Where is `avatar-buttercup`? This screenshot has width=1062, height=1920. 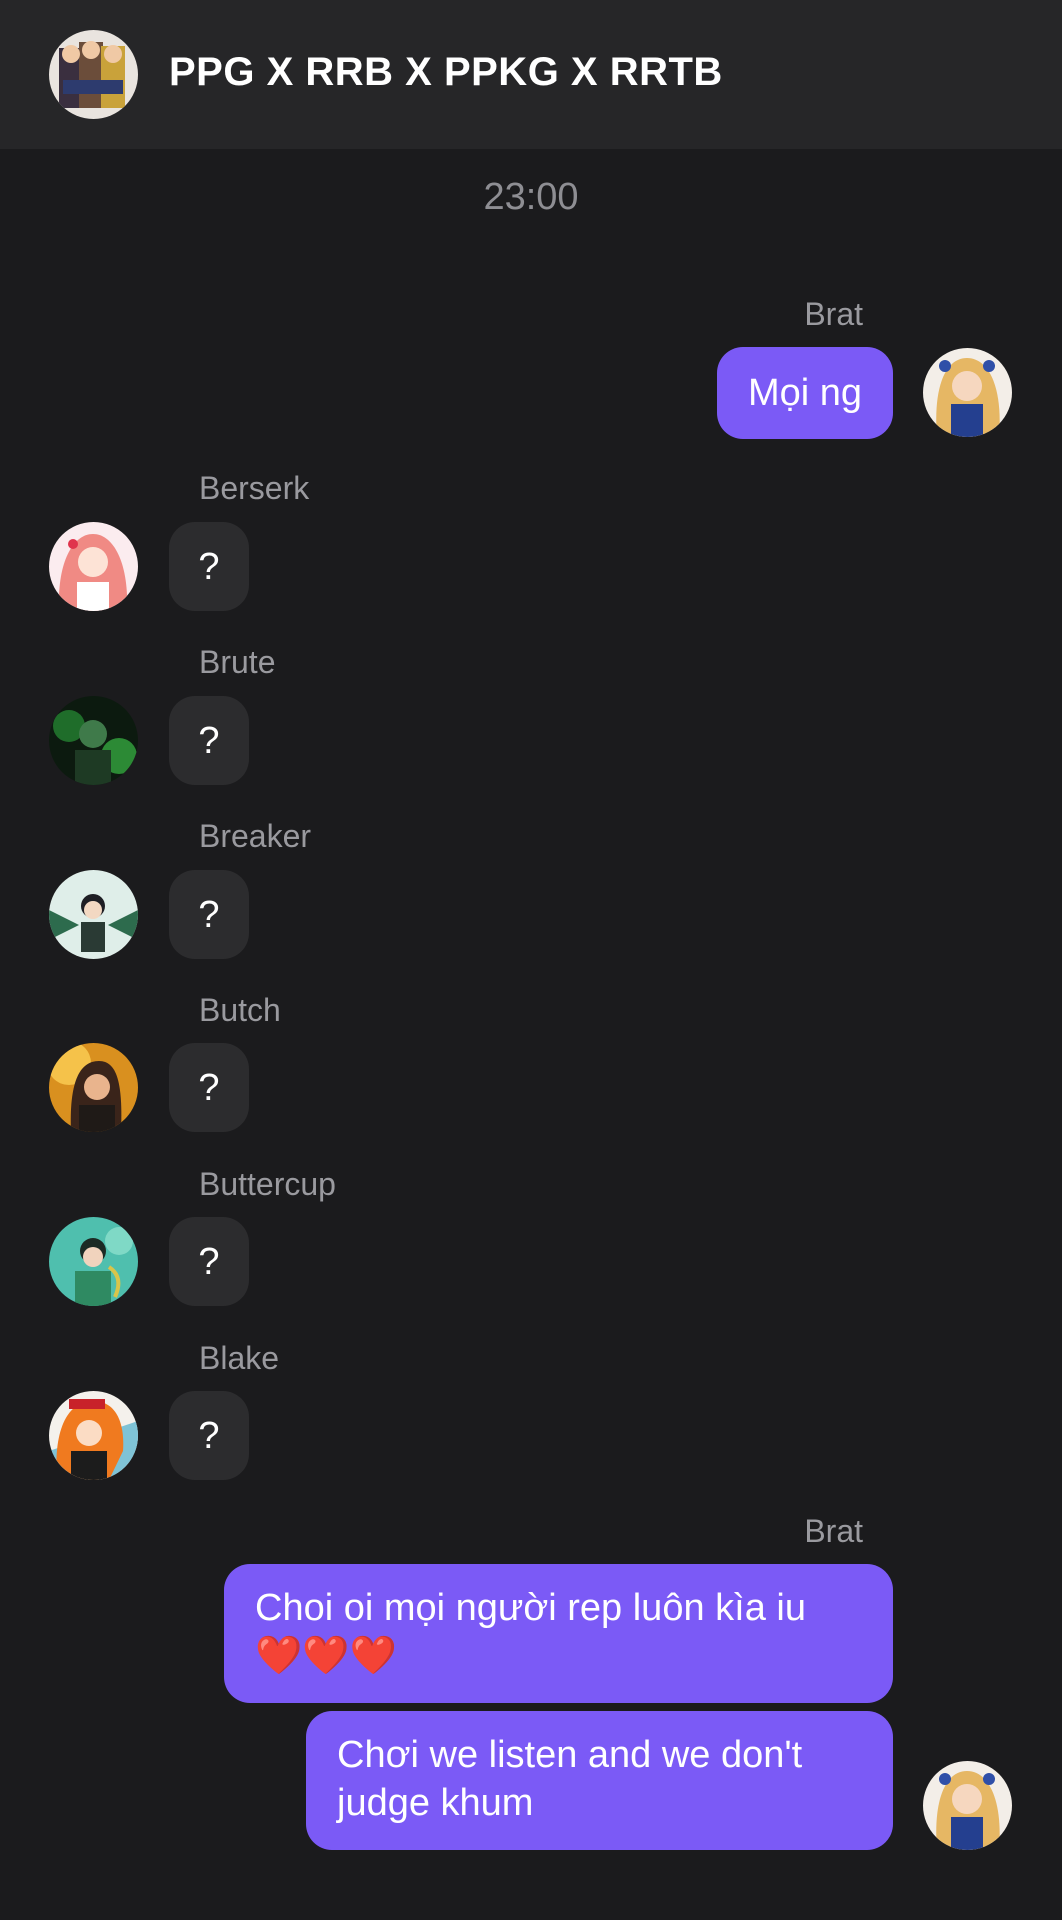 avatar-buttercup is located at coordinates (93, 1261).